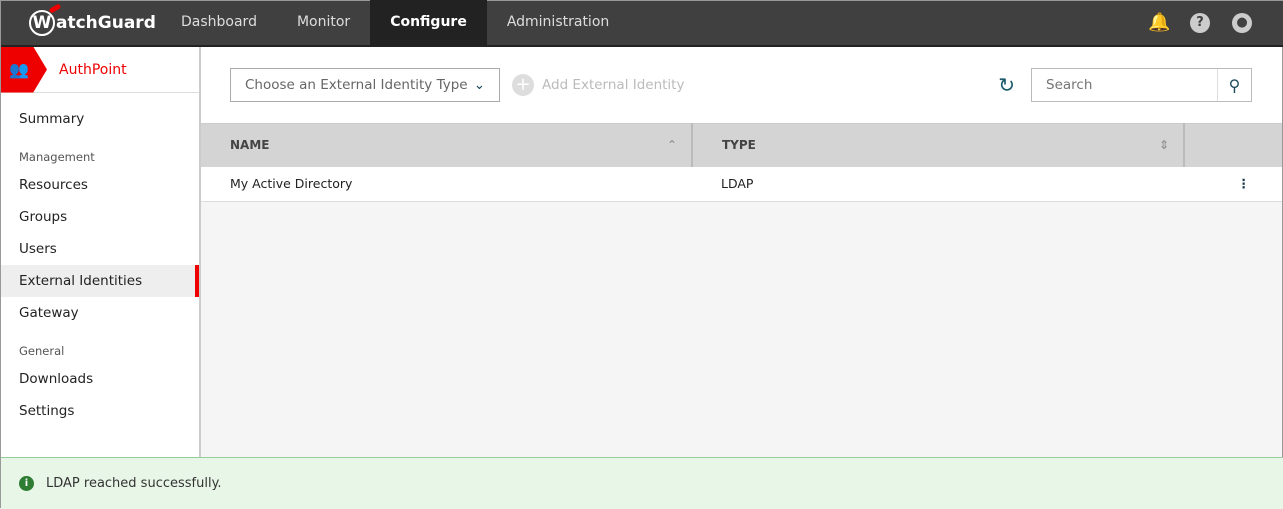 This screenshot has height=509, width=1283. What do you see at coordinates (100, 249) in the screenshot?
I see `sidebar-item-users: Users` at bounding box center [100, 249].